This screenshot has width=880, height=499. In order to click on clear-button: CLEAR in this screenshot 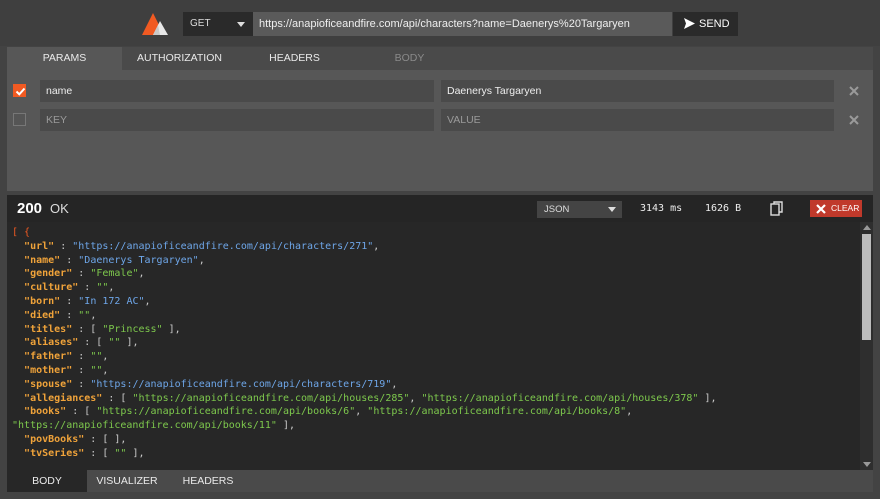, I will do `click(836, 208)`.